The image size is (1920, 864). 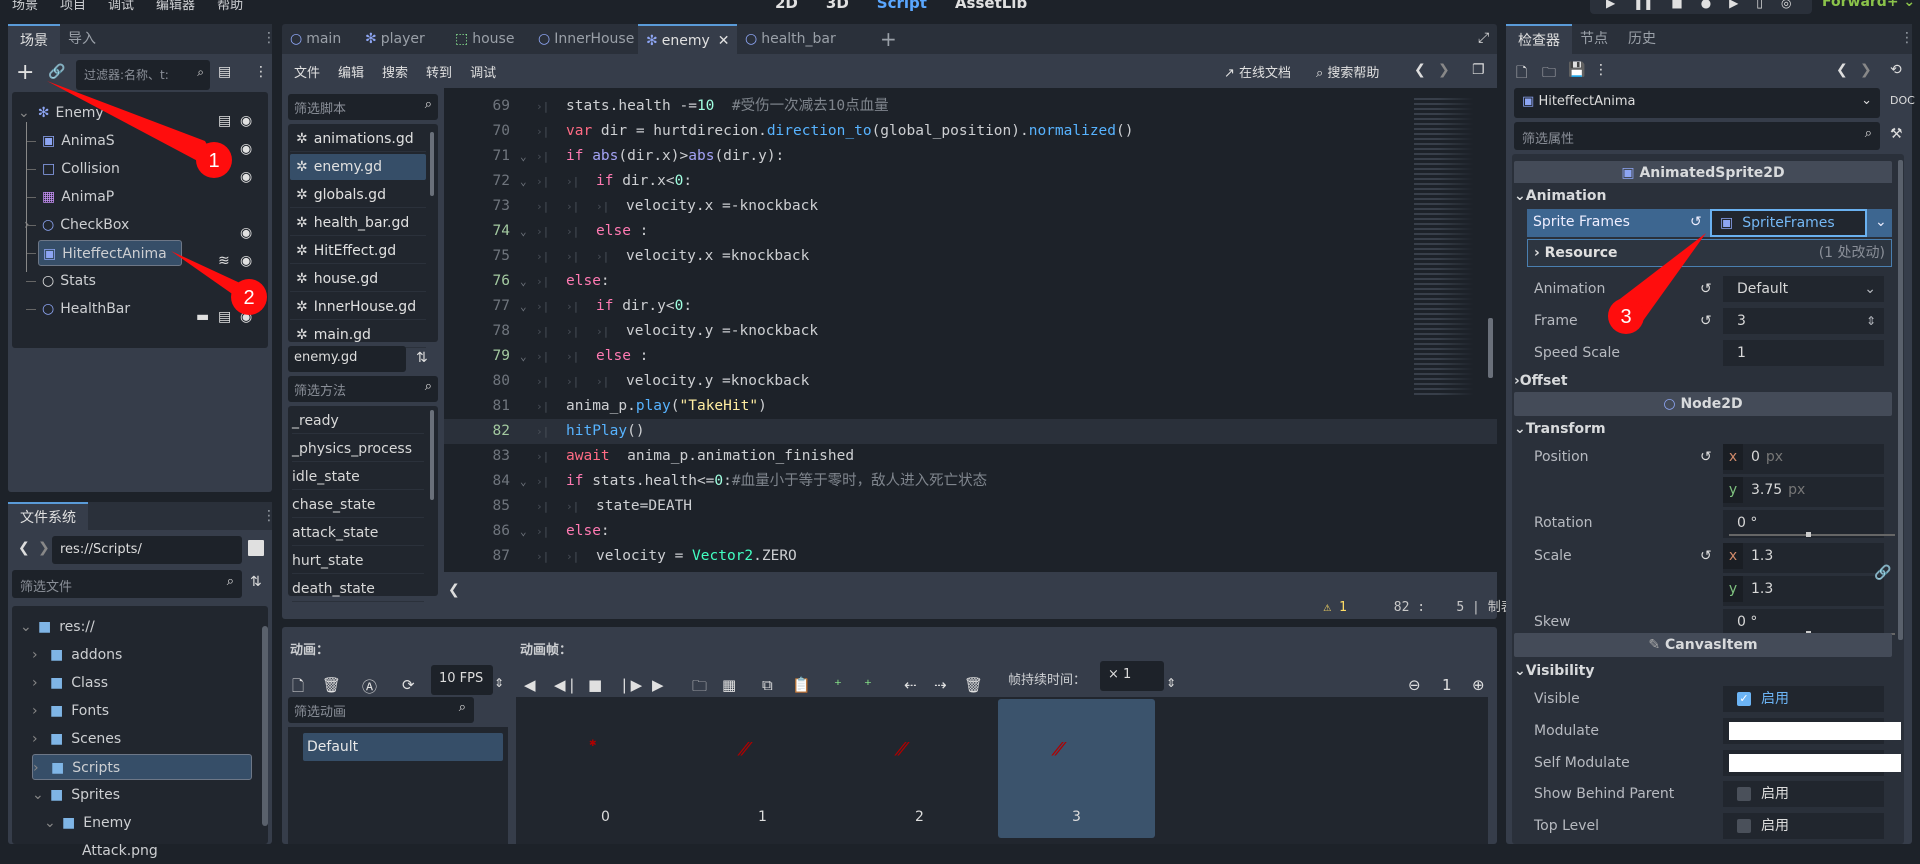 What do you see at coordinates (1815, 731) in the screenshot?
I see `color-swatch` at bounding box center [1815, 731].